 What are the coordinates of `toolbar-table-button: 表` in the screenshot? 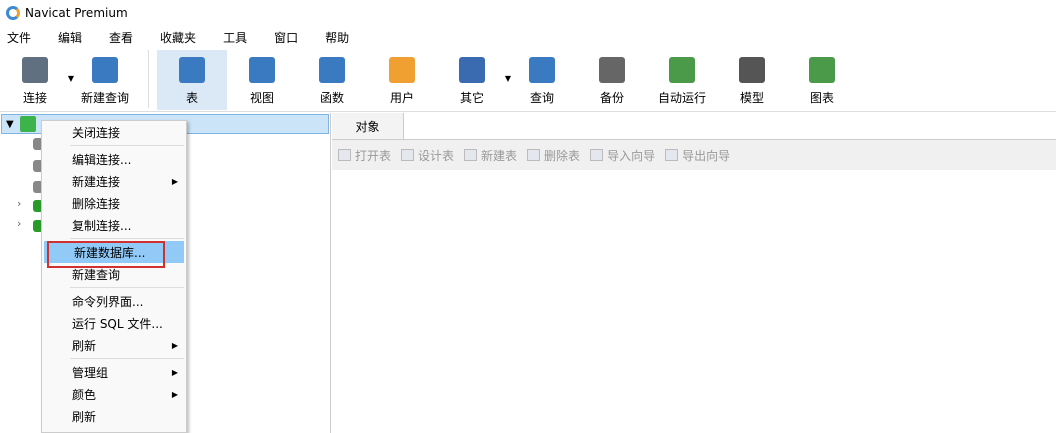 It's located at (192, 80).